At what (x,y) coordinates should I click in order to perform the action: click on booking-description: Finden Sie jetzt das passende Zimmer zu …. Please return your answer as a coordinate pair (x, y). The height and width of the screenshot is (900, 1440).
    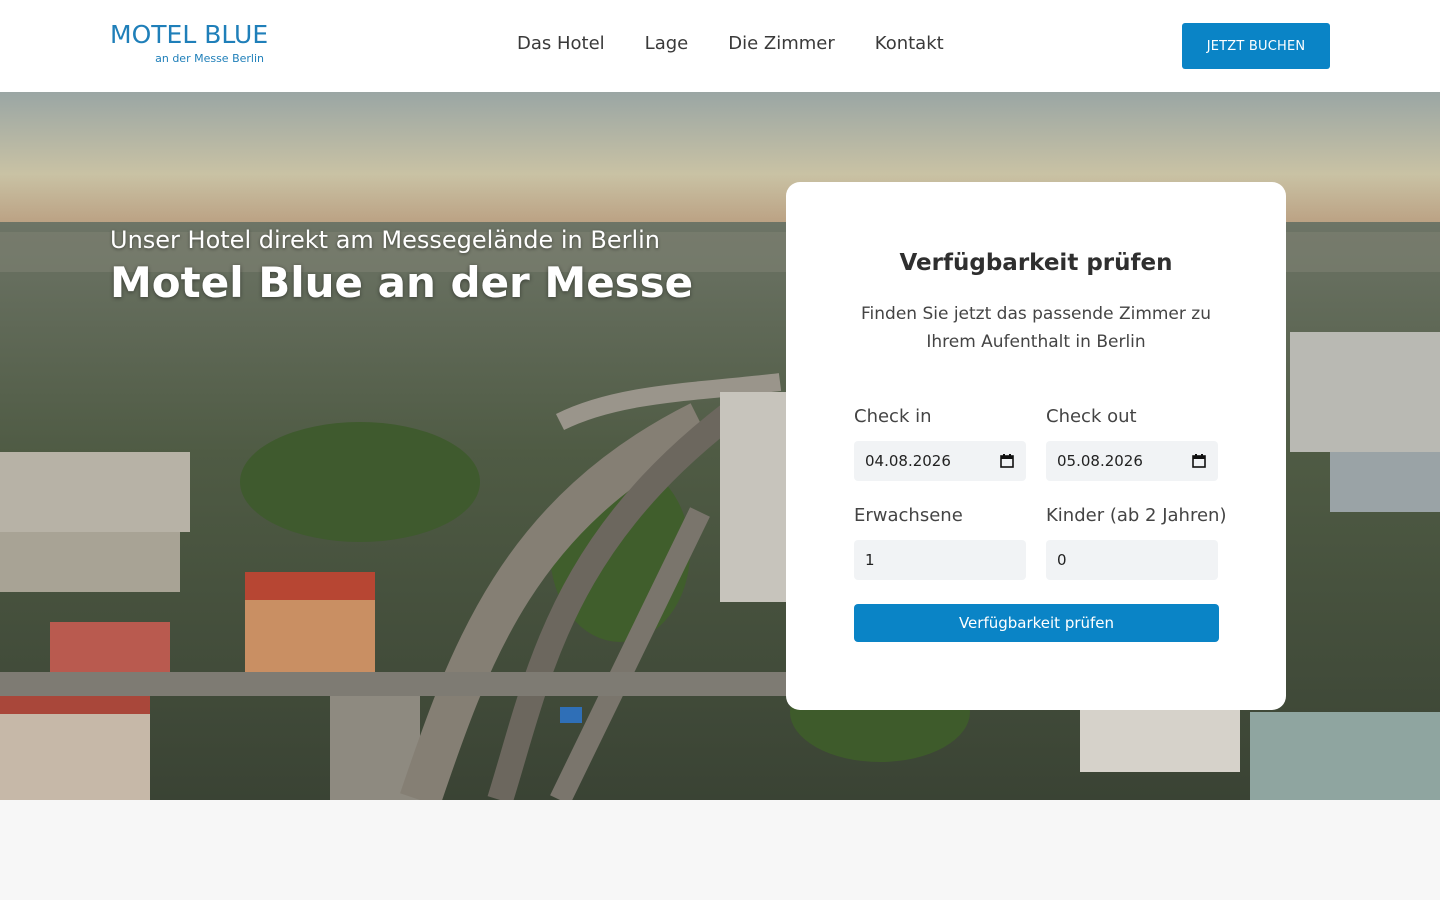
    Looking at the image, I should click on (1035, 328).